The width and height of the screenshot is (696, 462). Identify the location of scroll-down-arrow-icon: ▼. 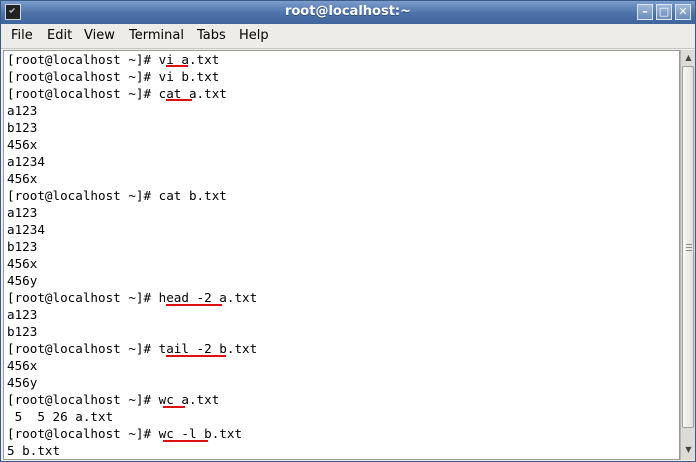
(688, 450).